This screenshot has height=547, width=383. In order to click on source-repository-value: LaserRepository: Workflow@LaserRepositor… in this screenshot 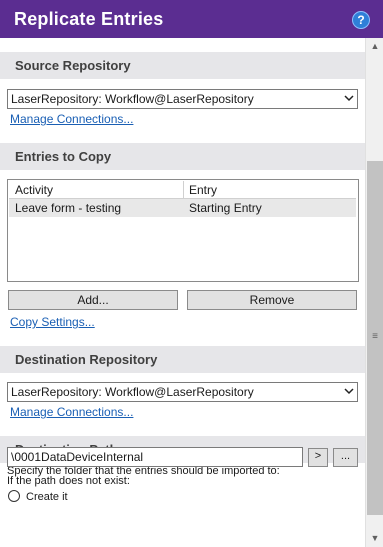, I will do `click(132, 99)`.